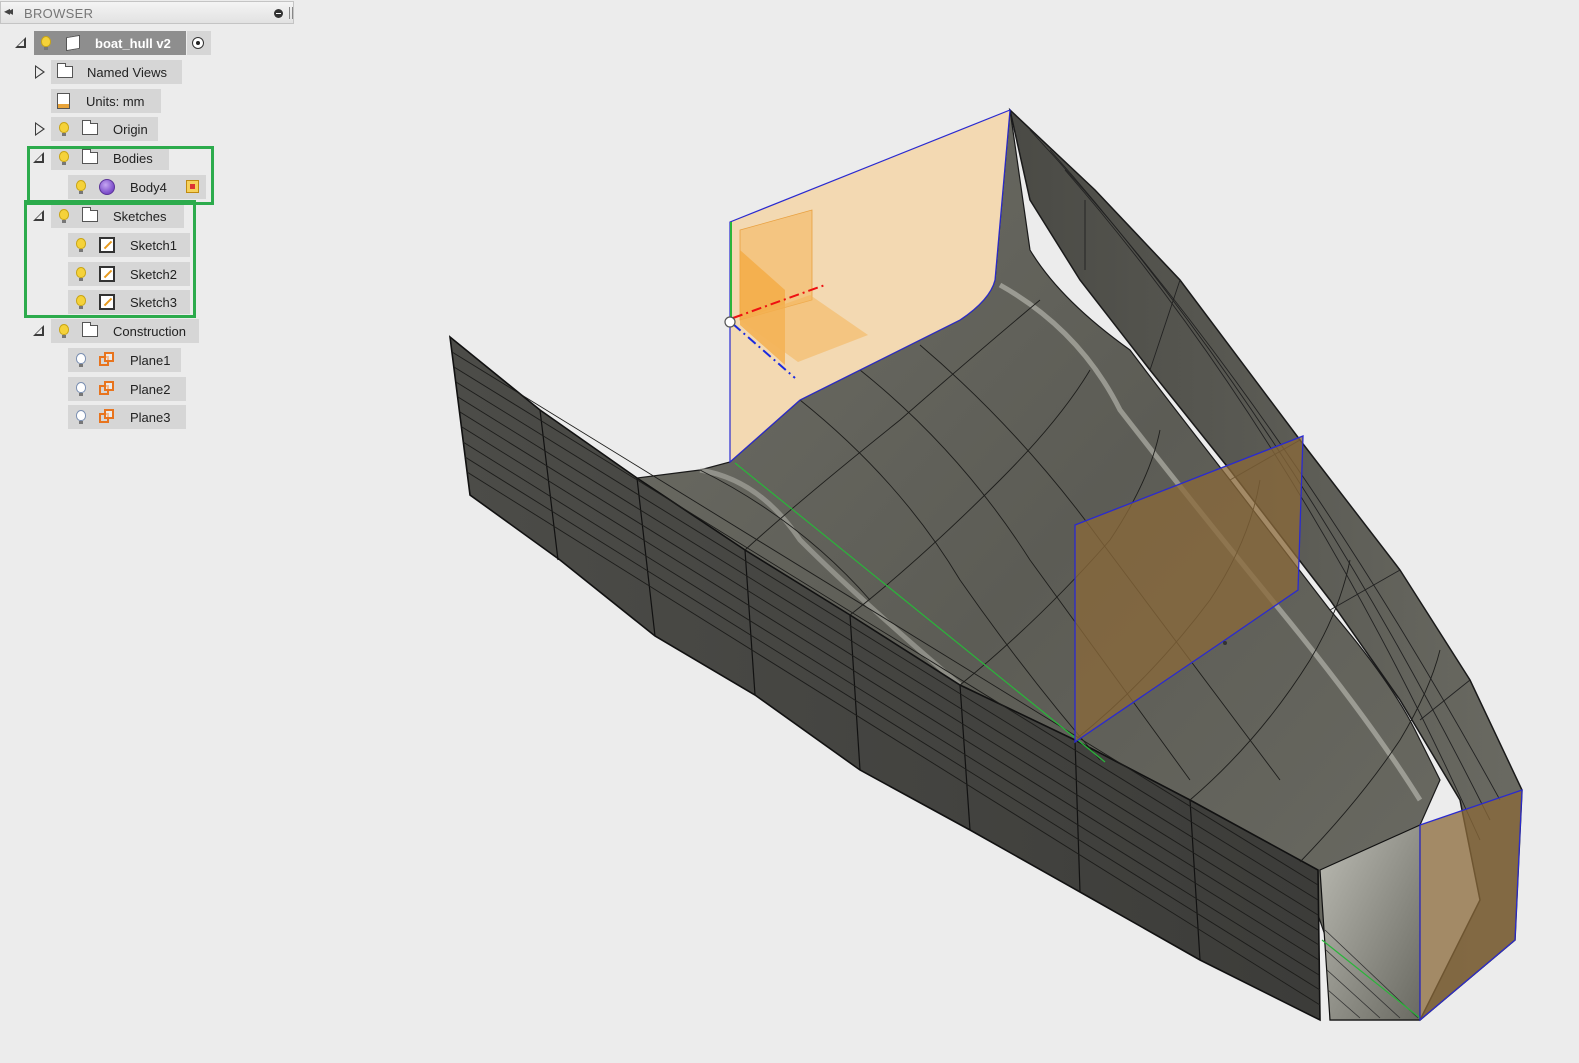  I want to click on named-views-pill: Named Views, so click(116, 72).